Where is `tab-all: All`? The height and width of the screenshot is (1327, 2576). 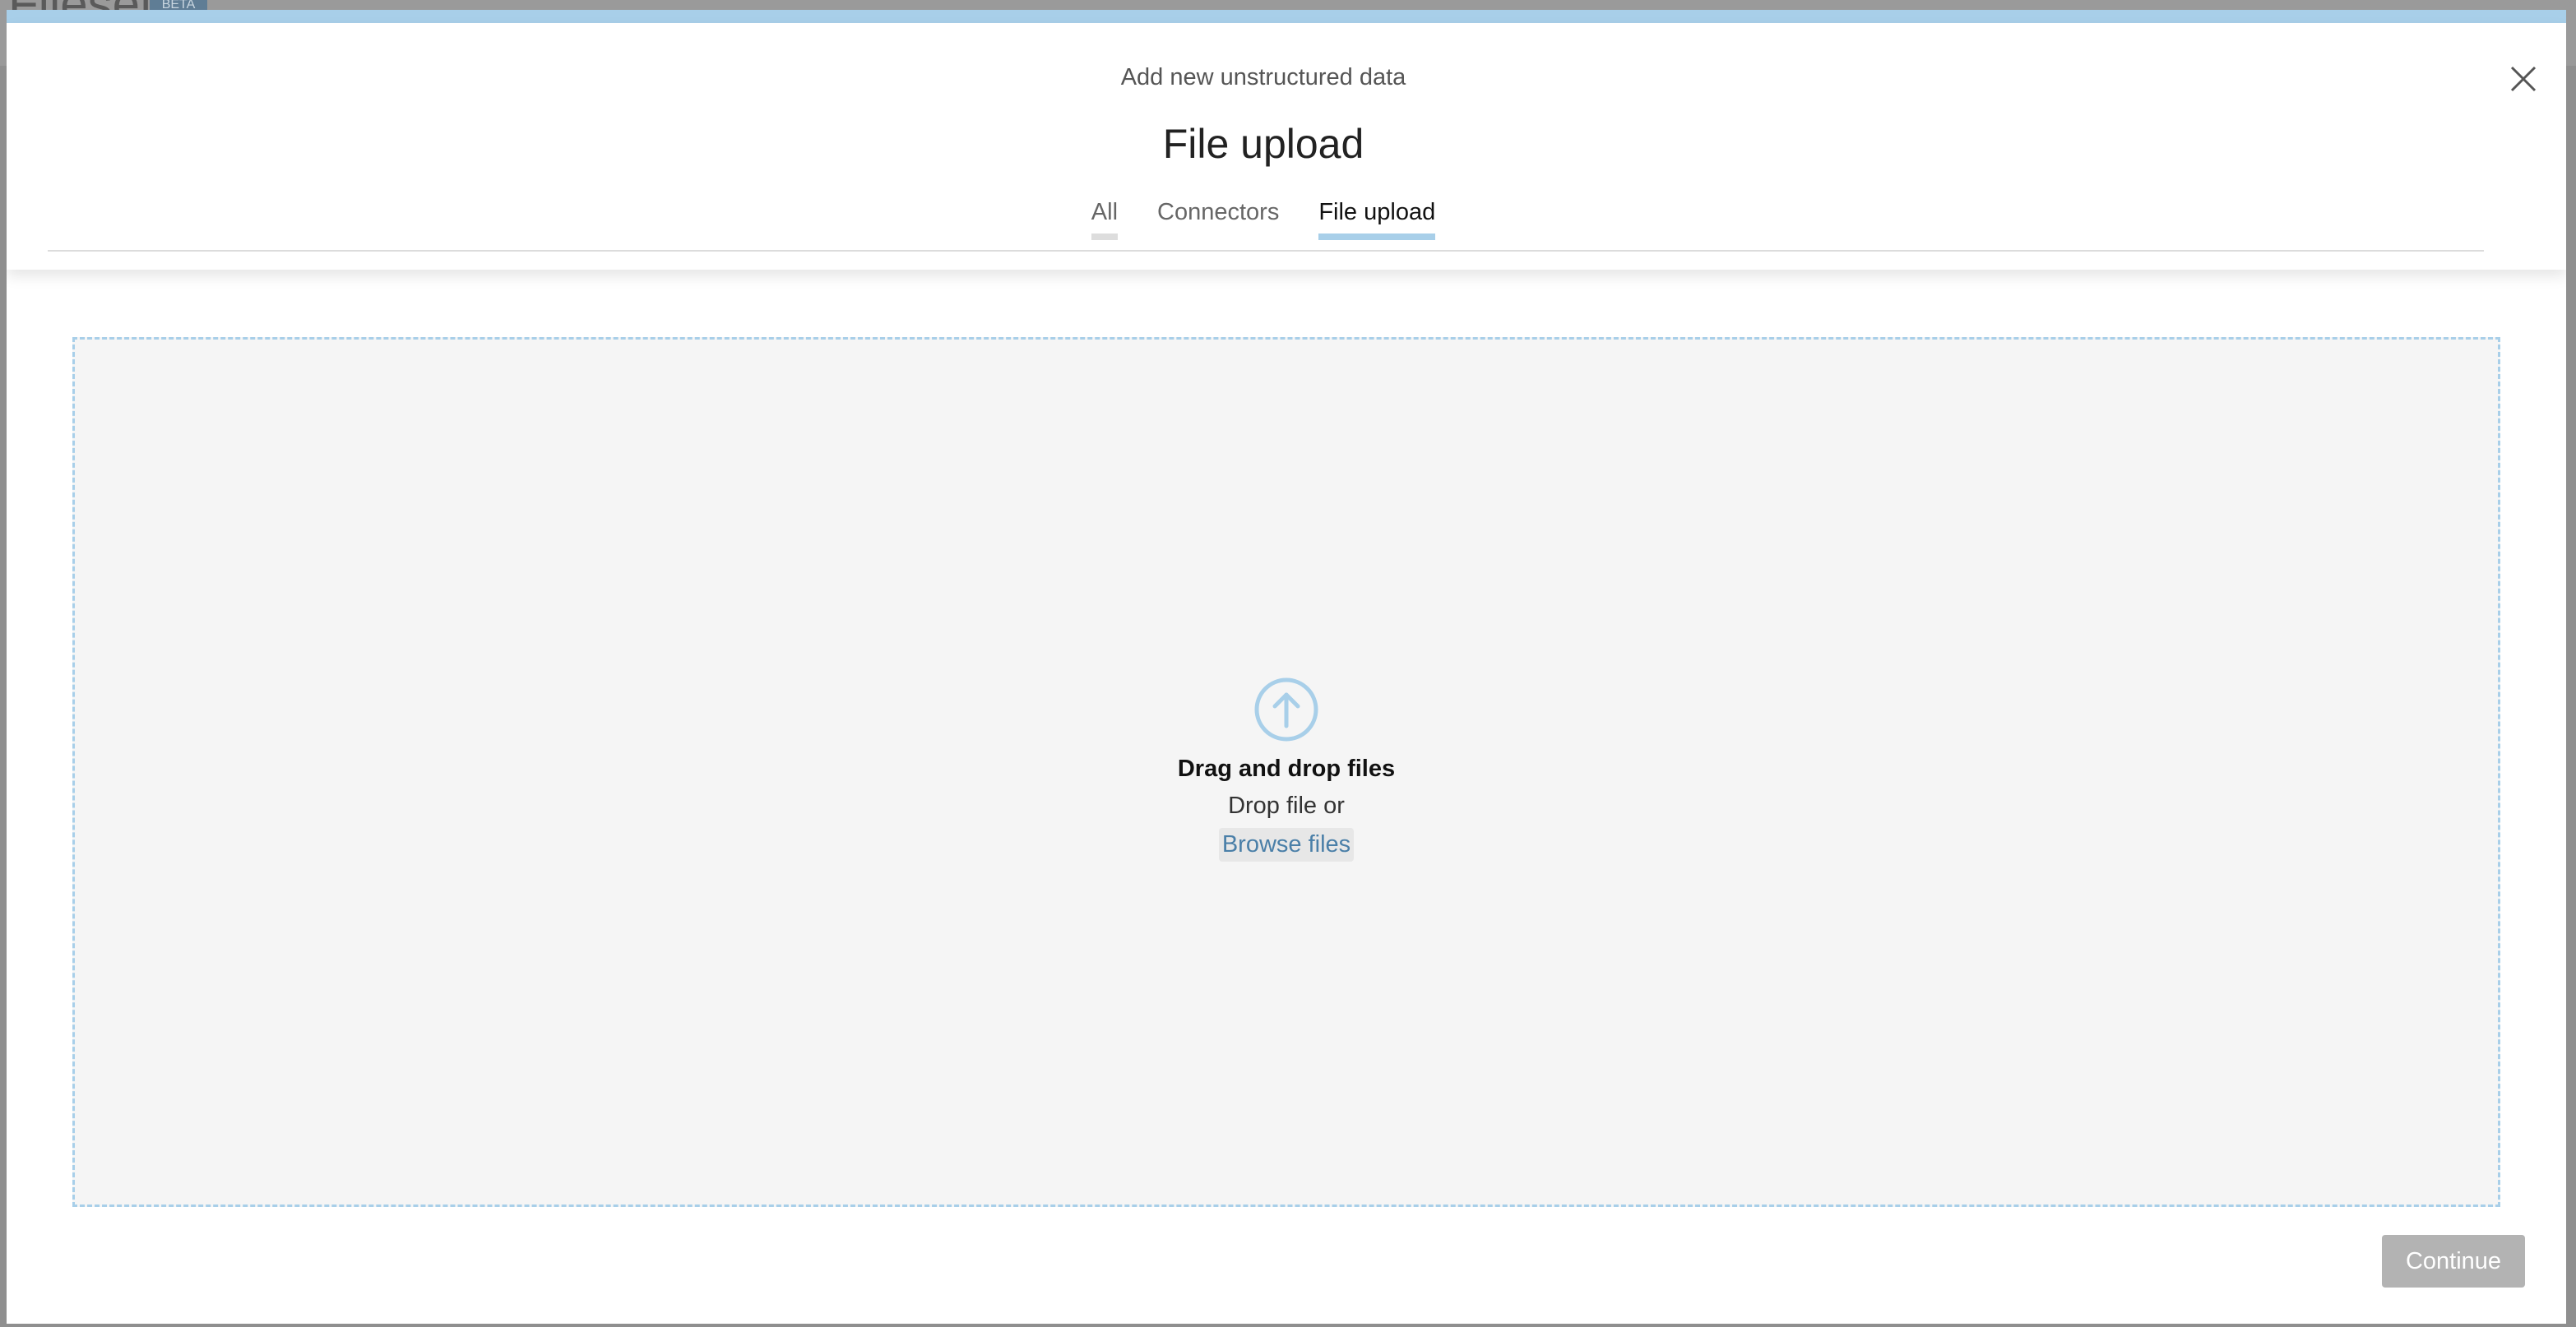
tab-all: All is located at coordinates (1105, 218).